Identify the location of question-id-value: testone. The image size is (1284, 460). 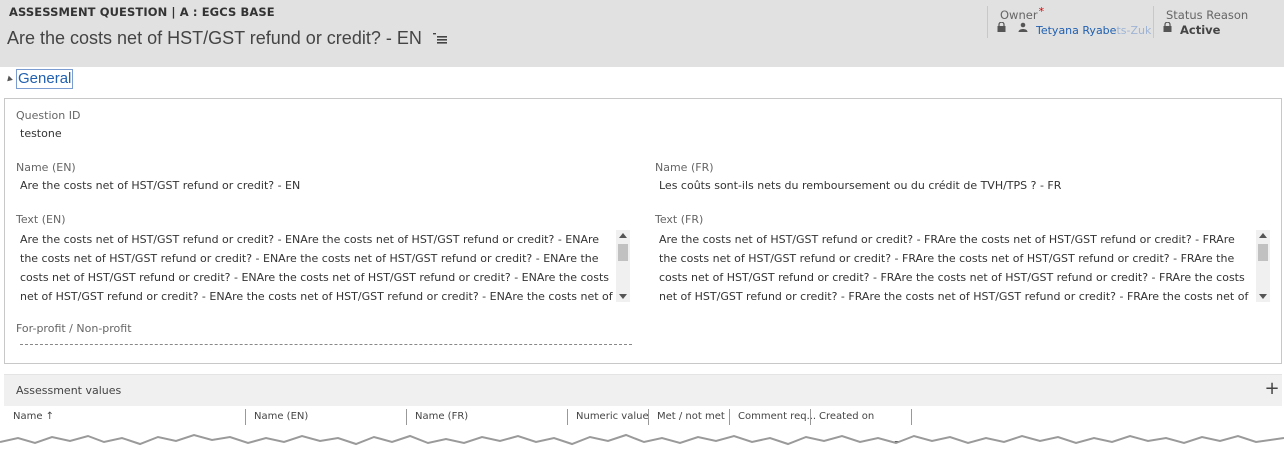
(41, 133).